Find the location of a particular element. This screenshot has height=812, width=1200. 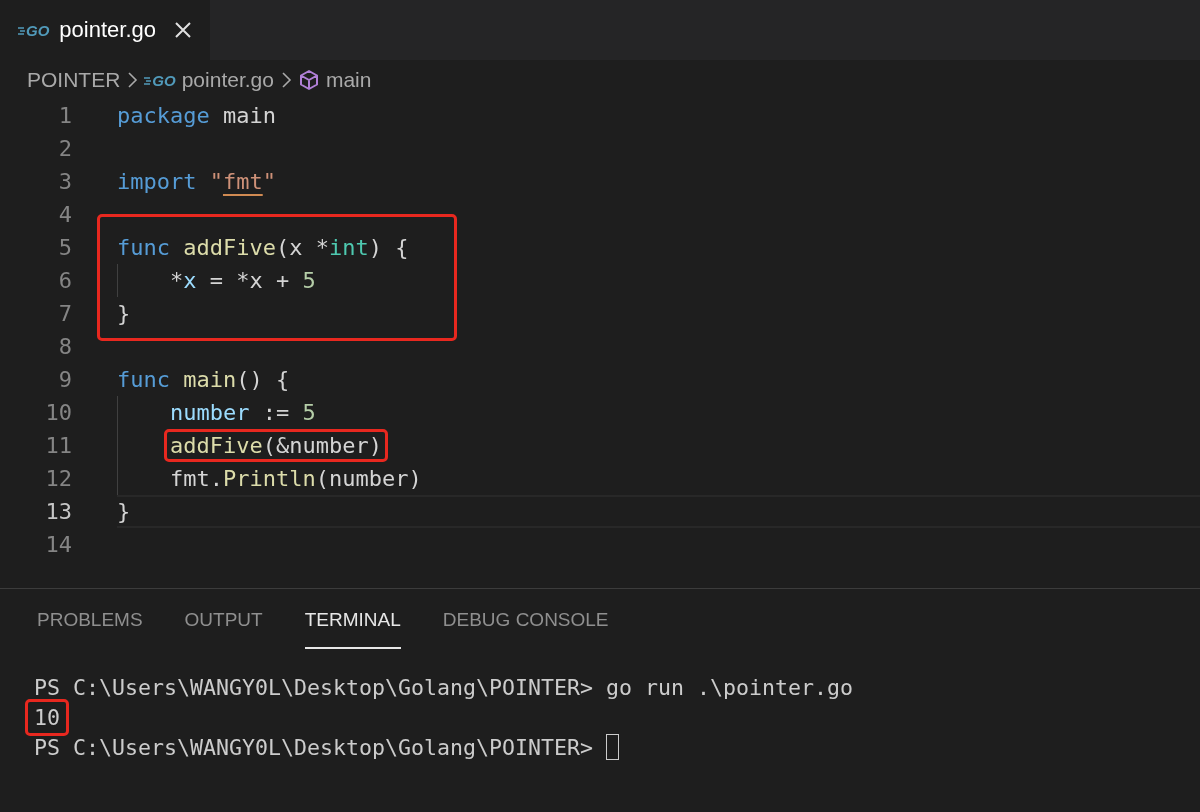

cube-icon is located at coordinates (308, 80).